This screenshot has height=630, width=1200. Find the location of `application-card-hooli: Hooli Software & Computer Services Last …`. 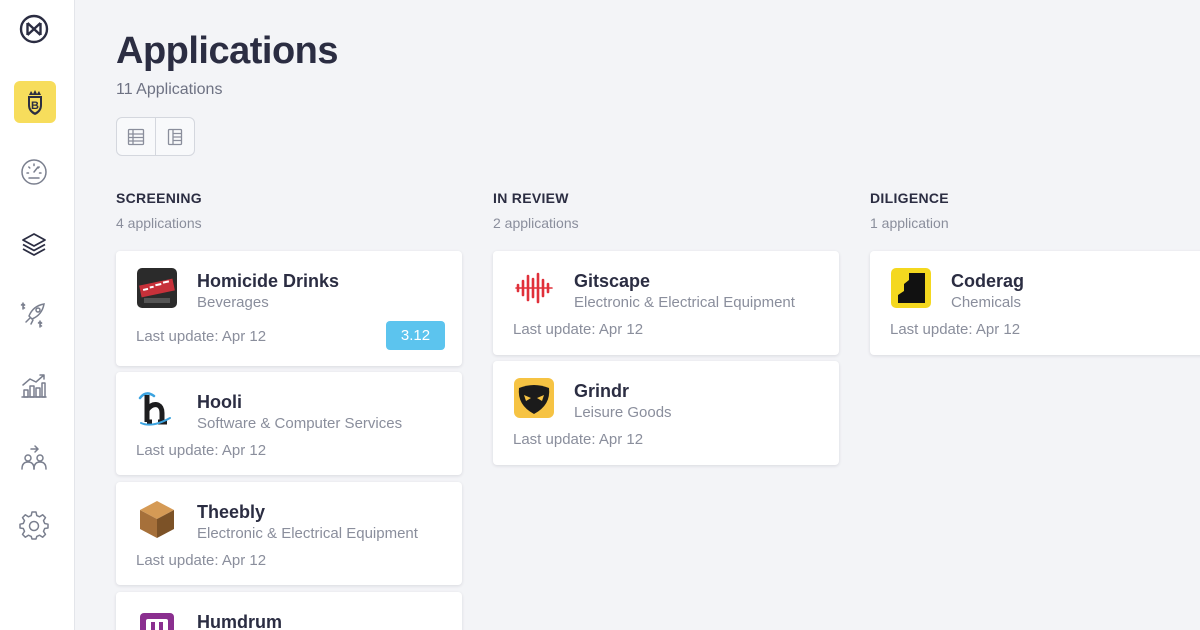

application-card-hooli: Hooli Software & Computer Services Last … is located at coordinates (289, 423).